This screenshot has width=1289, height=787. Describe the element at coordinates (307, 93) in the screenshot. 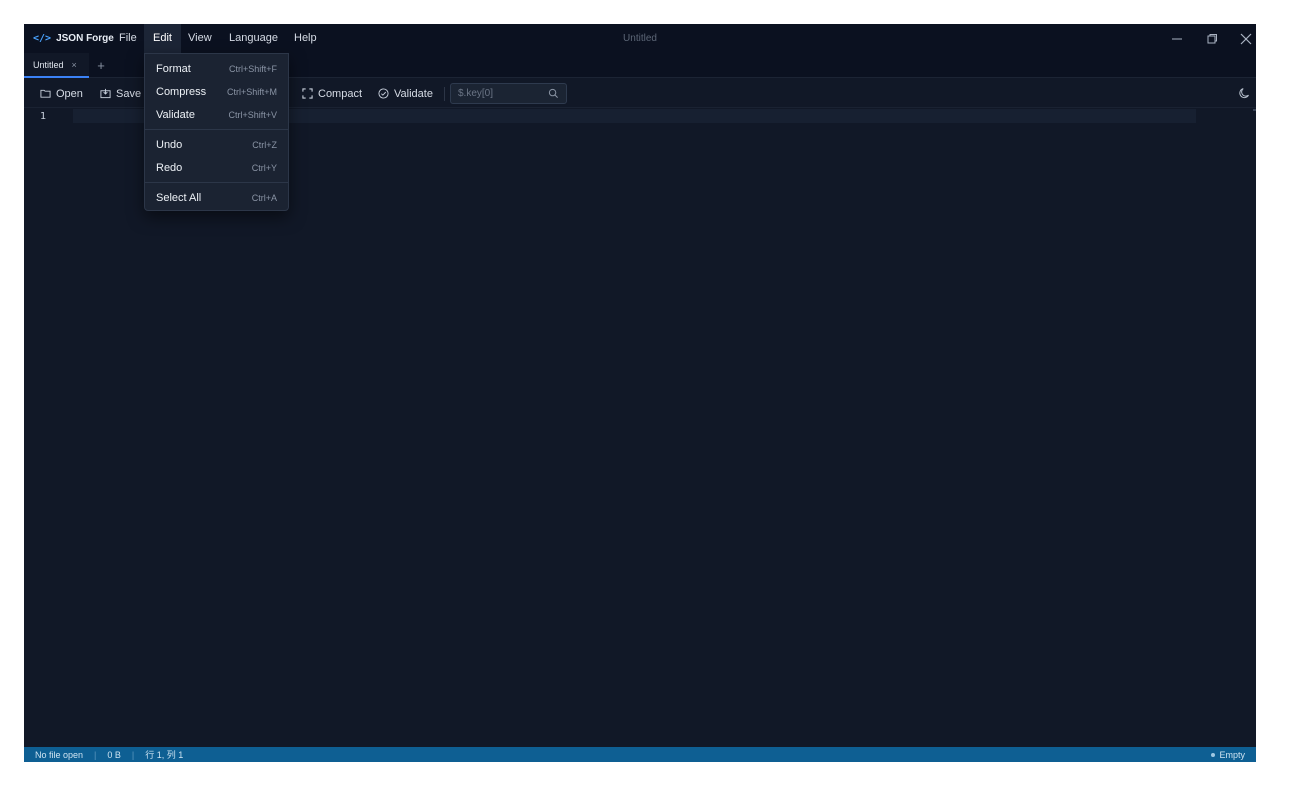

I see `compact-icon` at that location.